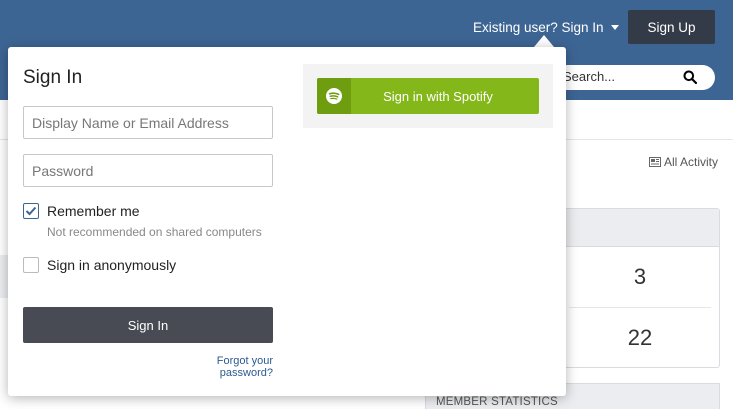 This screenshot has height=409, width=733. I want to click on password-input, so click(148, 170).